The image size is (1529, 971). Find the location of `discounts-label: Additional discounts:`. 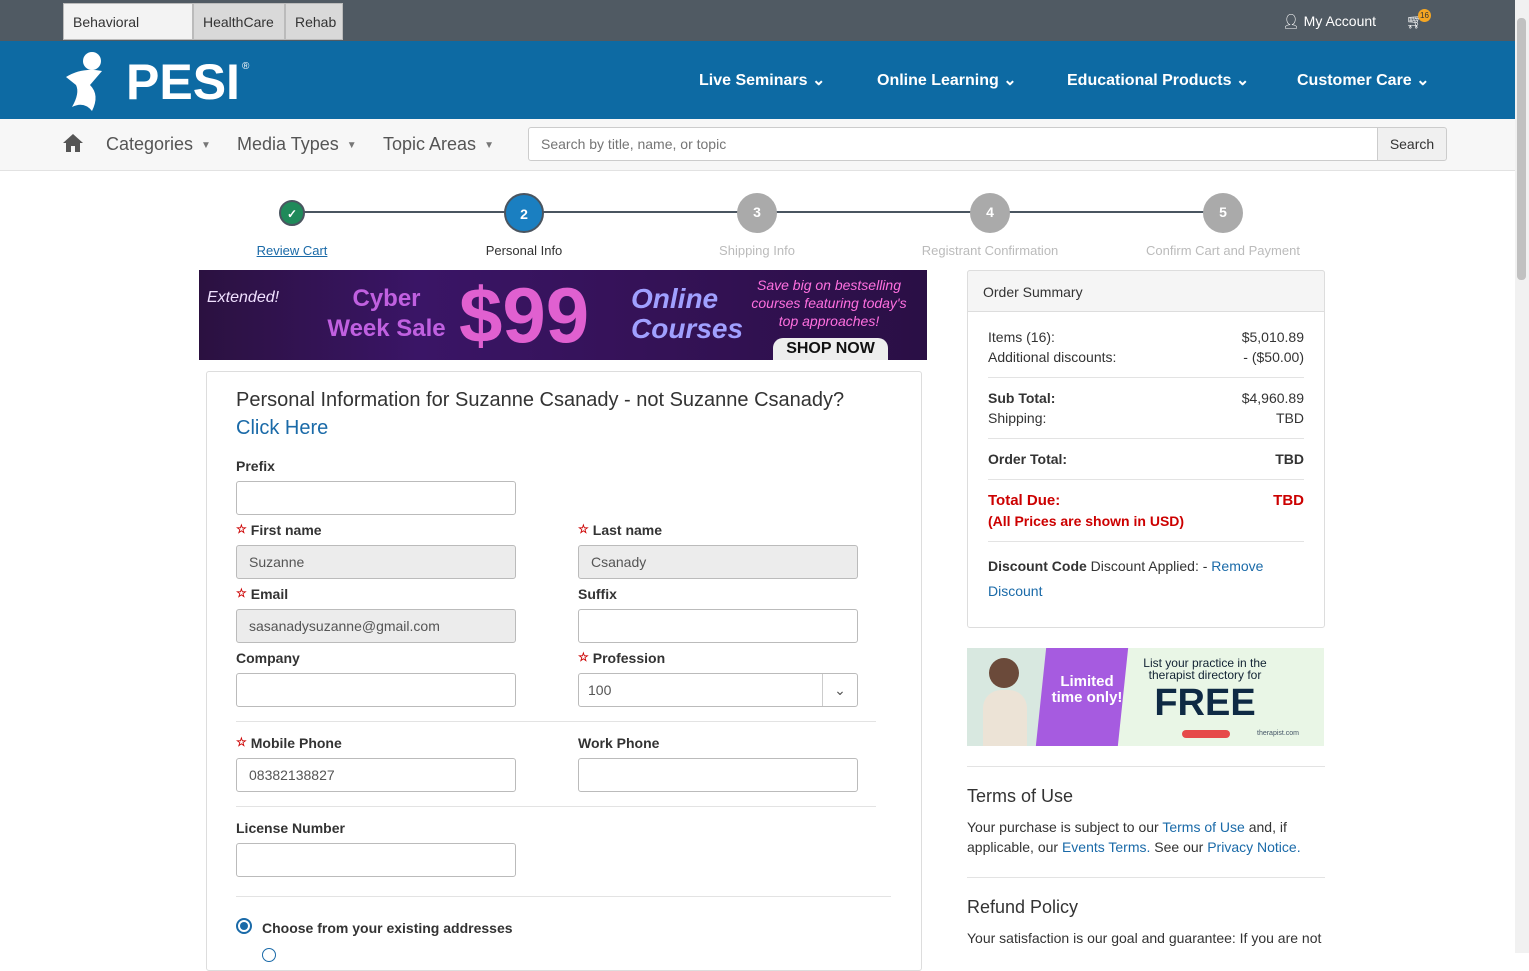

discounts-label: Additional discounts: is located at coordinates (1052, 357).